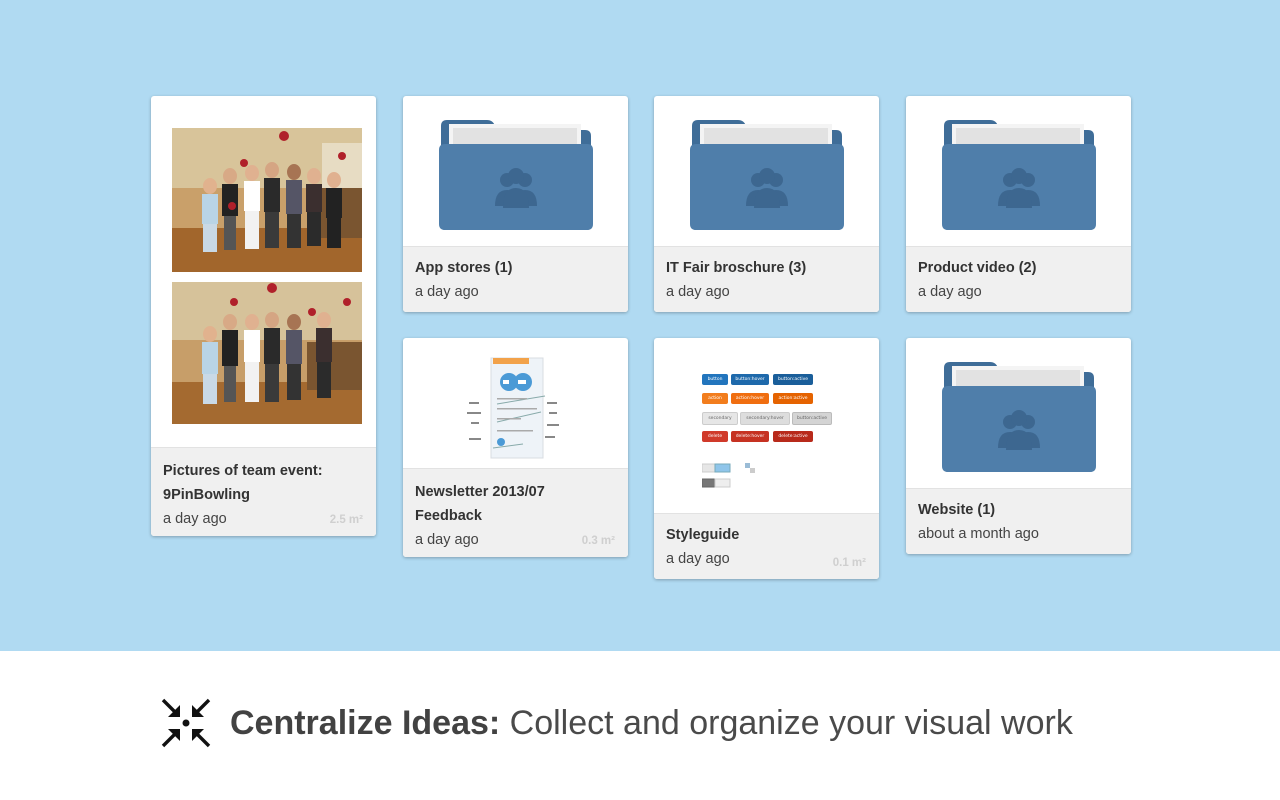 The width and height of the screenshot is (1280, 800). What do you see at coordinates (448, 516) in the screenshot?
I see `card-title-line2: Feedback` at bounding box center [448, 516].